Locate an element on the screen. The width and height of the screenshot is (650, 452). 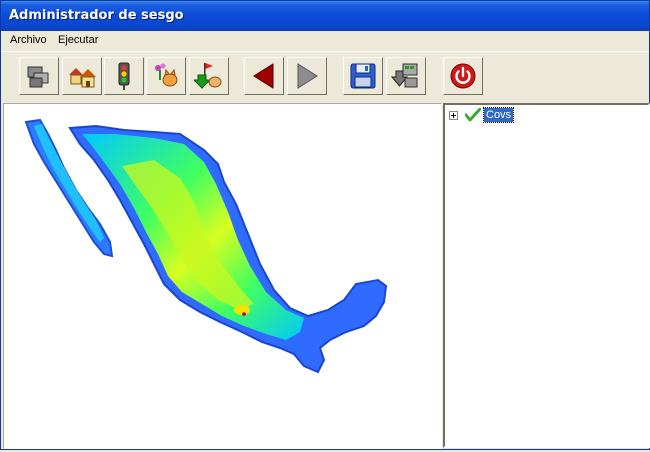
download-flag-button is located at coordinates (209, 76).